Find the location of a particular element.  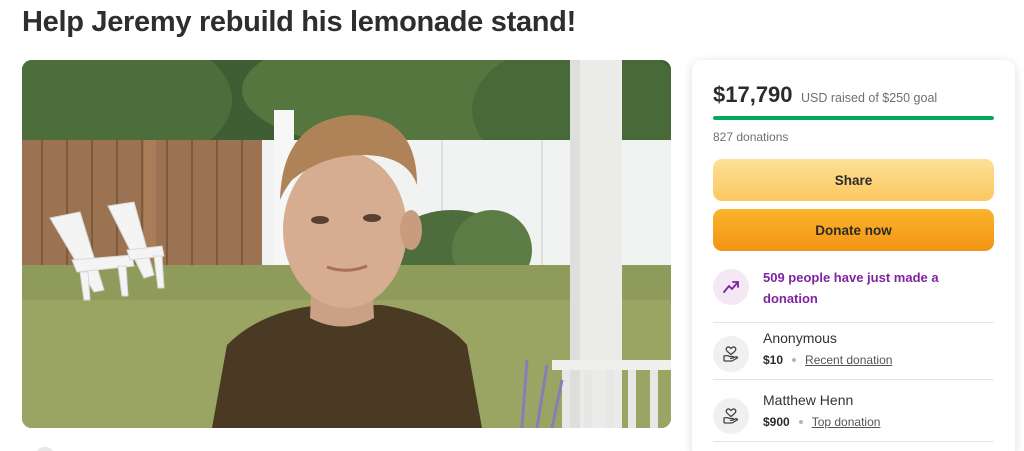

recent-donation-link: Recent donation is located at coordinates (848, 360).